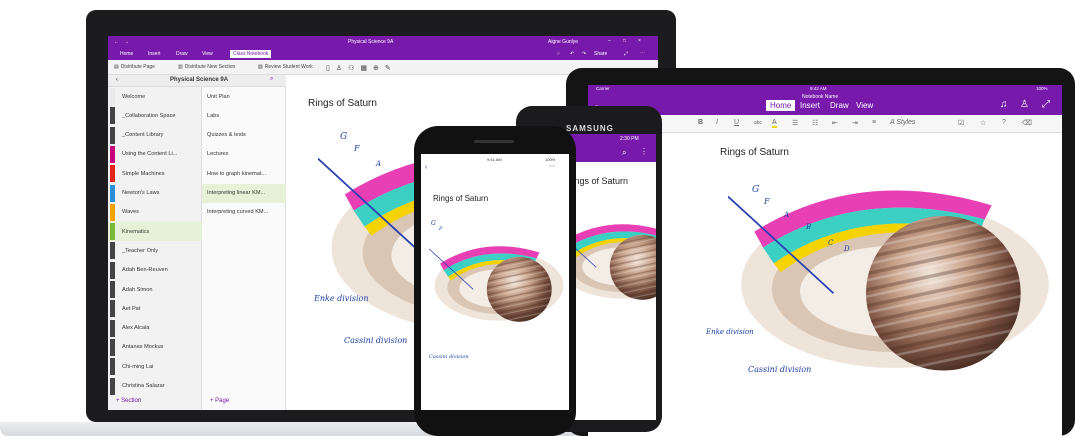 The width and height of the screenshot is (1075, 436). I want to click on tablet-status-bar: Carrier 9:42 AM 100%, so click(825, 89).